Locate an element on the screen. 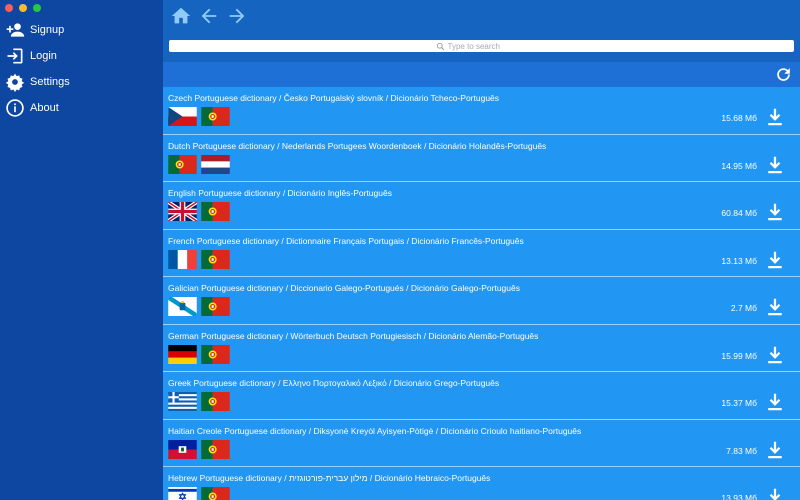 This screenshot has height=500, width=800. list-header is located at coordinates (481, 74).